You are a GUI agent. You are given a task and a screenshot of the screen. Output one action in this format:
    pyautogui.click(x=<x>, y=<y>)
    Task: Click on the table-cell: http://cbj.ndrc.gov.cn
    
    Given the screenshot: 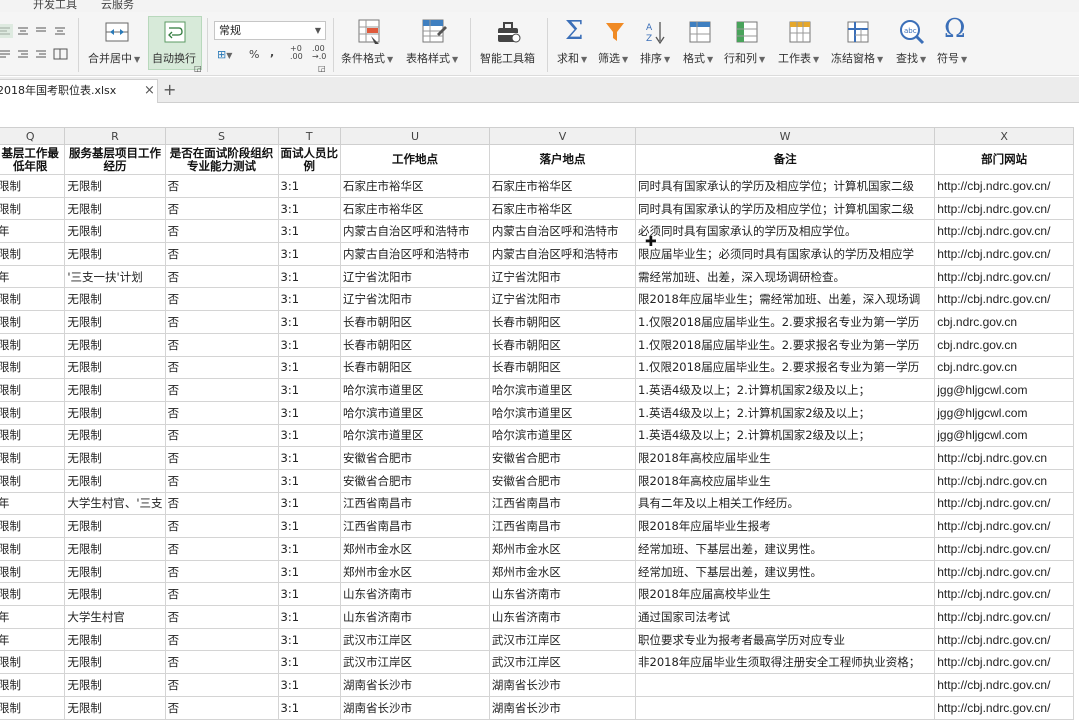 What is the action you would take?
    pyautogui.click(x=1004, y=458)
    